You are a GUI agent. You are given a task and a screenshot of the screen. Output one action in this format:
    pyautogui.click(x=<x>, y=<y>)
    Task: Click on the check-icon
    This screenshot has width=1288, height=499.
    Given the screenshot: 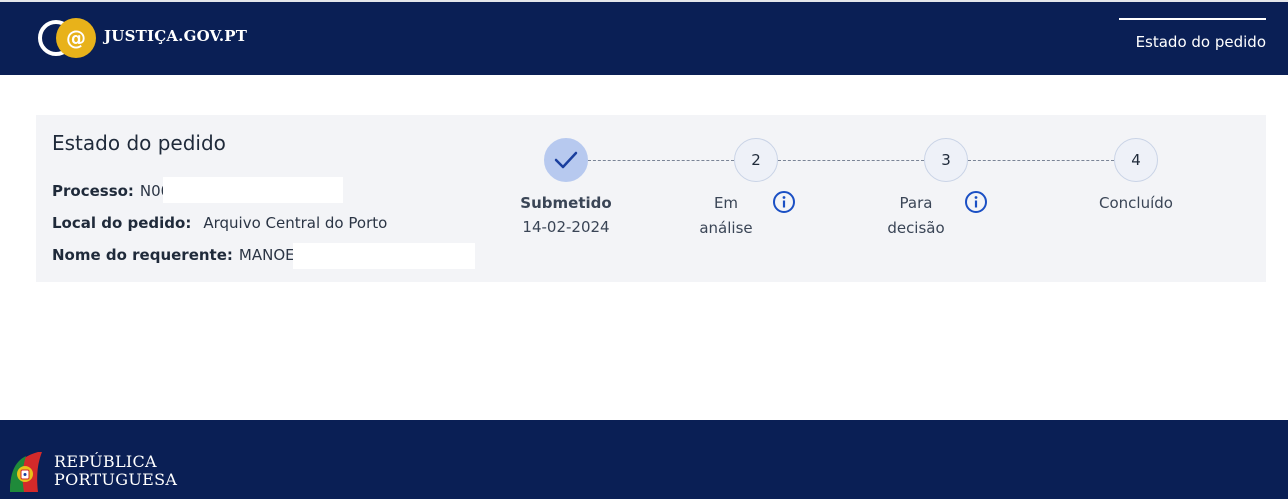 What is the action you would take?
    pyautogui.click(x=566, y=160)
    